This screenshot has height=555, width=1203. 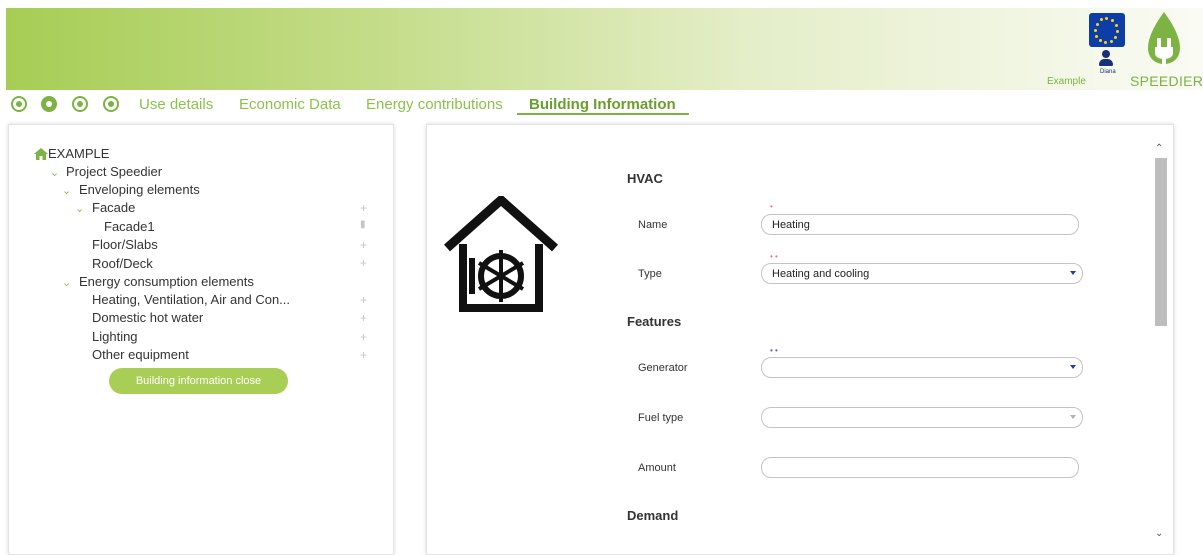 What do you see at coordinates (920, 467) in the screenshot?
I see `amount-input` at bounding box center [920, 467].